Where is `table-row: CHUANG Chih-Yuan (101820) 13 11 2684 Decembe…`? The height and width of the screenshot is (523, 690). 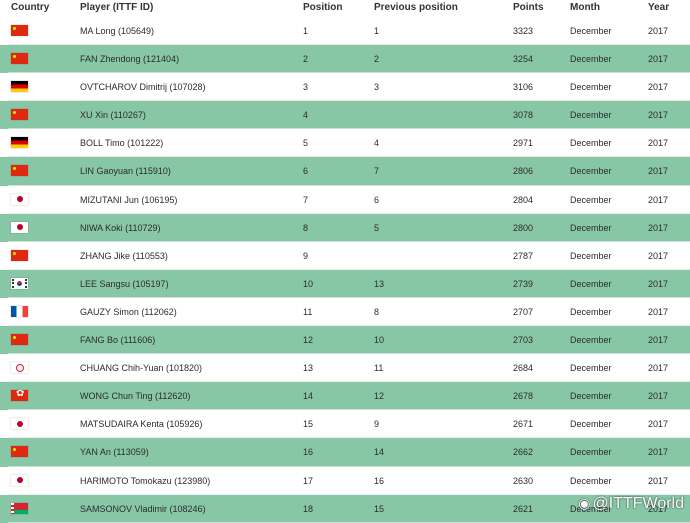
table-row: CHUANG Chih-Yuan (101820) 13 11 2684 Decembe… is located at coordinates (345, 368).